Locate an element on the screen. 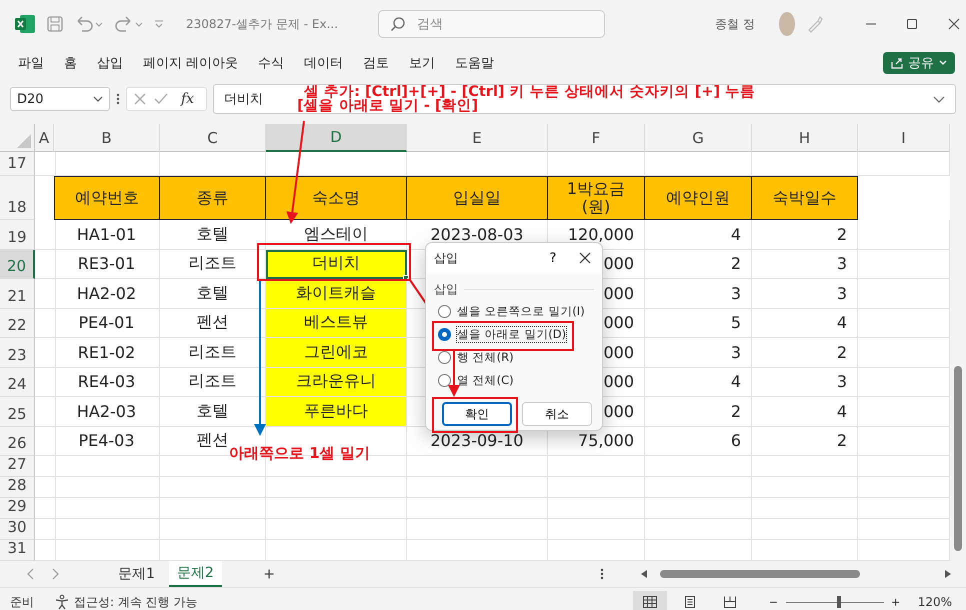  check-icon is located at coordinates (161, 99).